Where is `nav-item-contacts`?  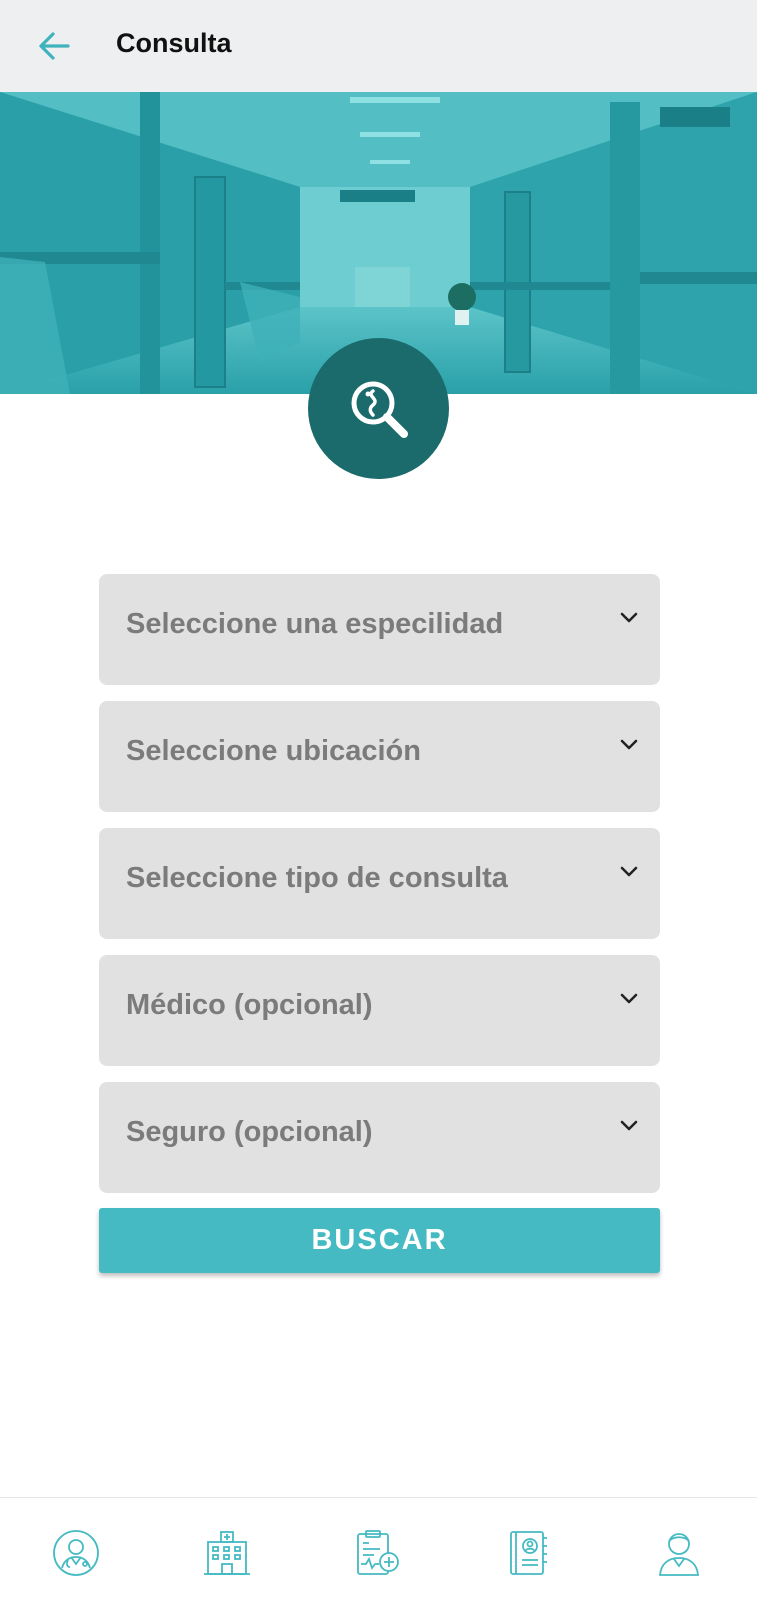 nav-item-contacts is located at coordinates (528, 1553).